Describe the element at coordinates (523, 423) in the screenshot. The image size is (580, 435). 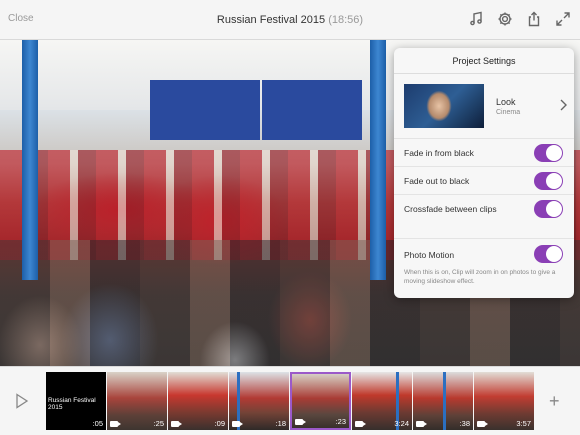
I see `clip-duration: 3:57` at that location.